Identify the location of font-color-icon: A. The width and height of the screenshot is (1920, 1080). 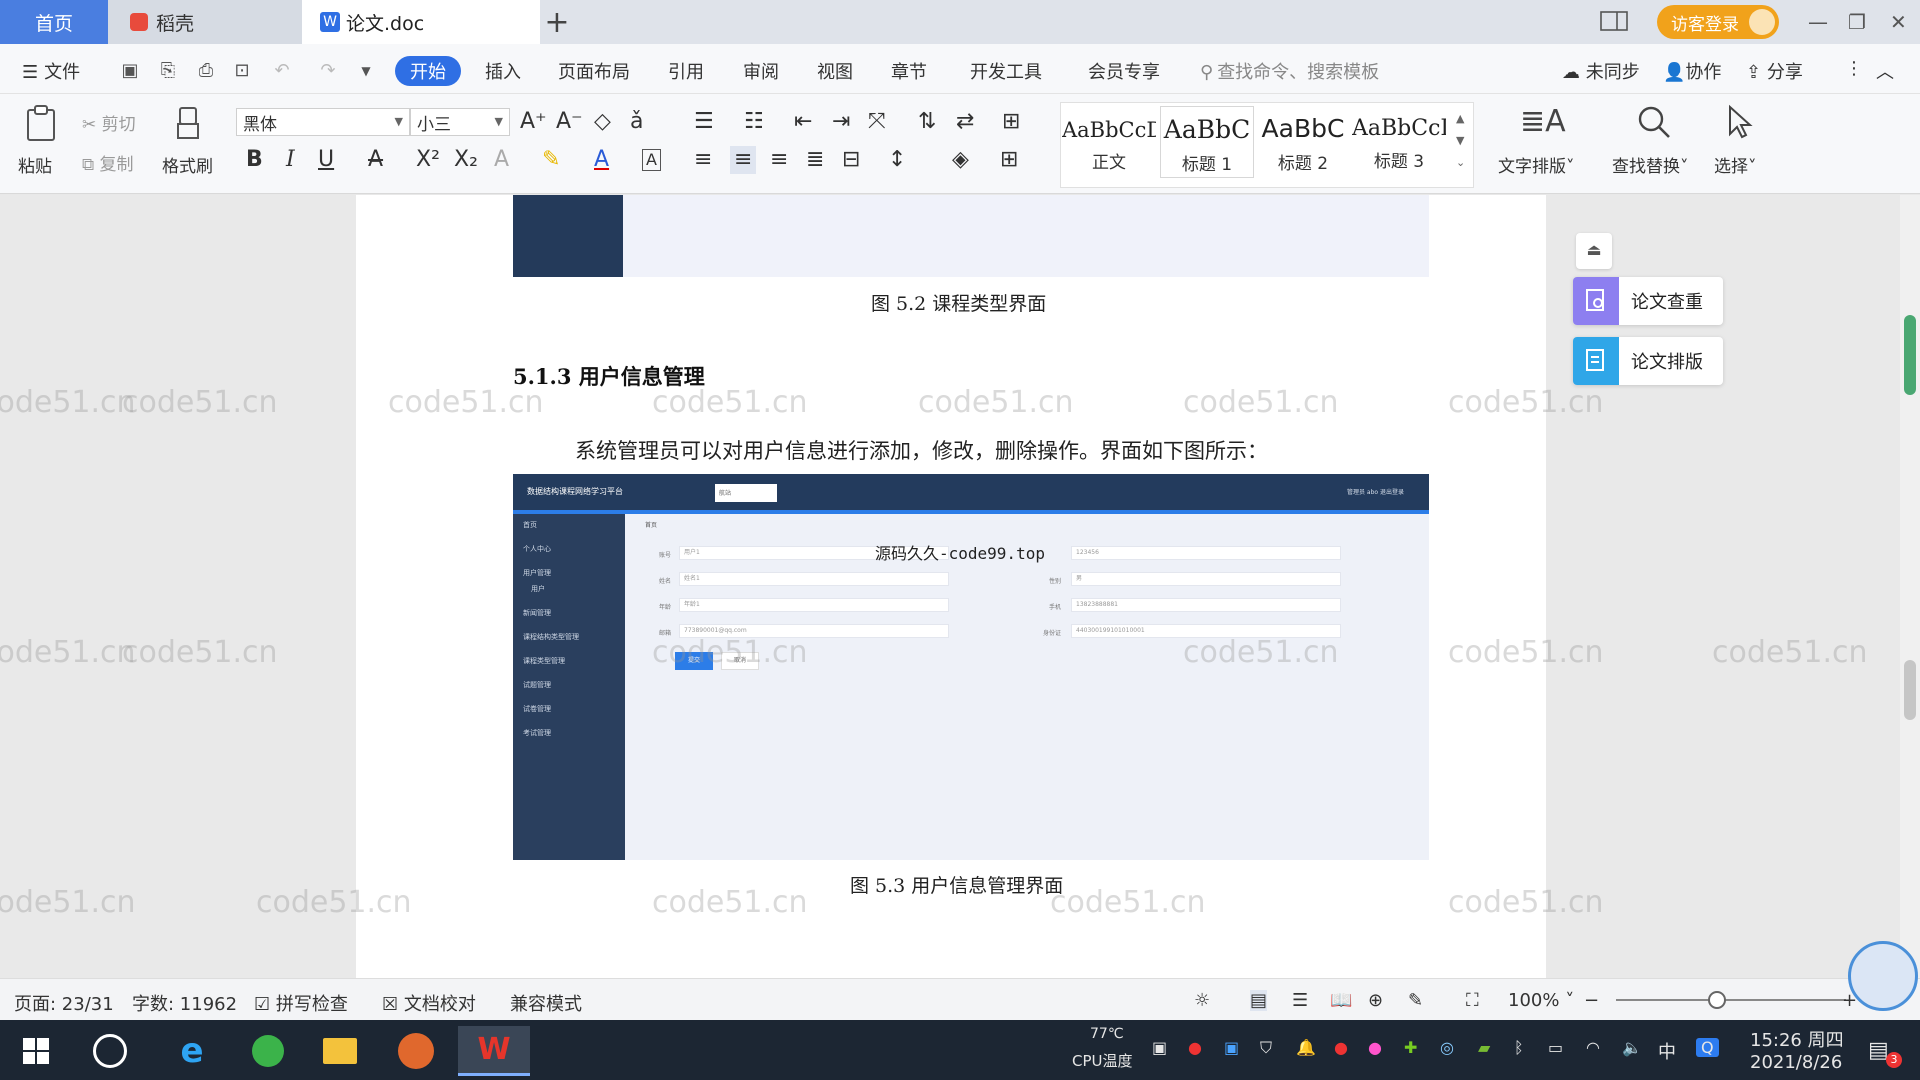
(601, 160).